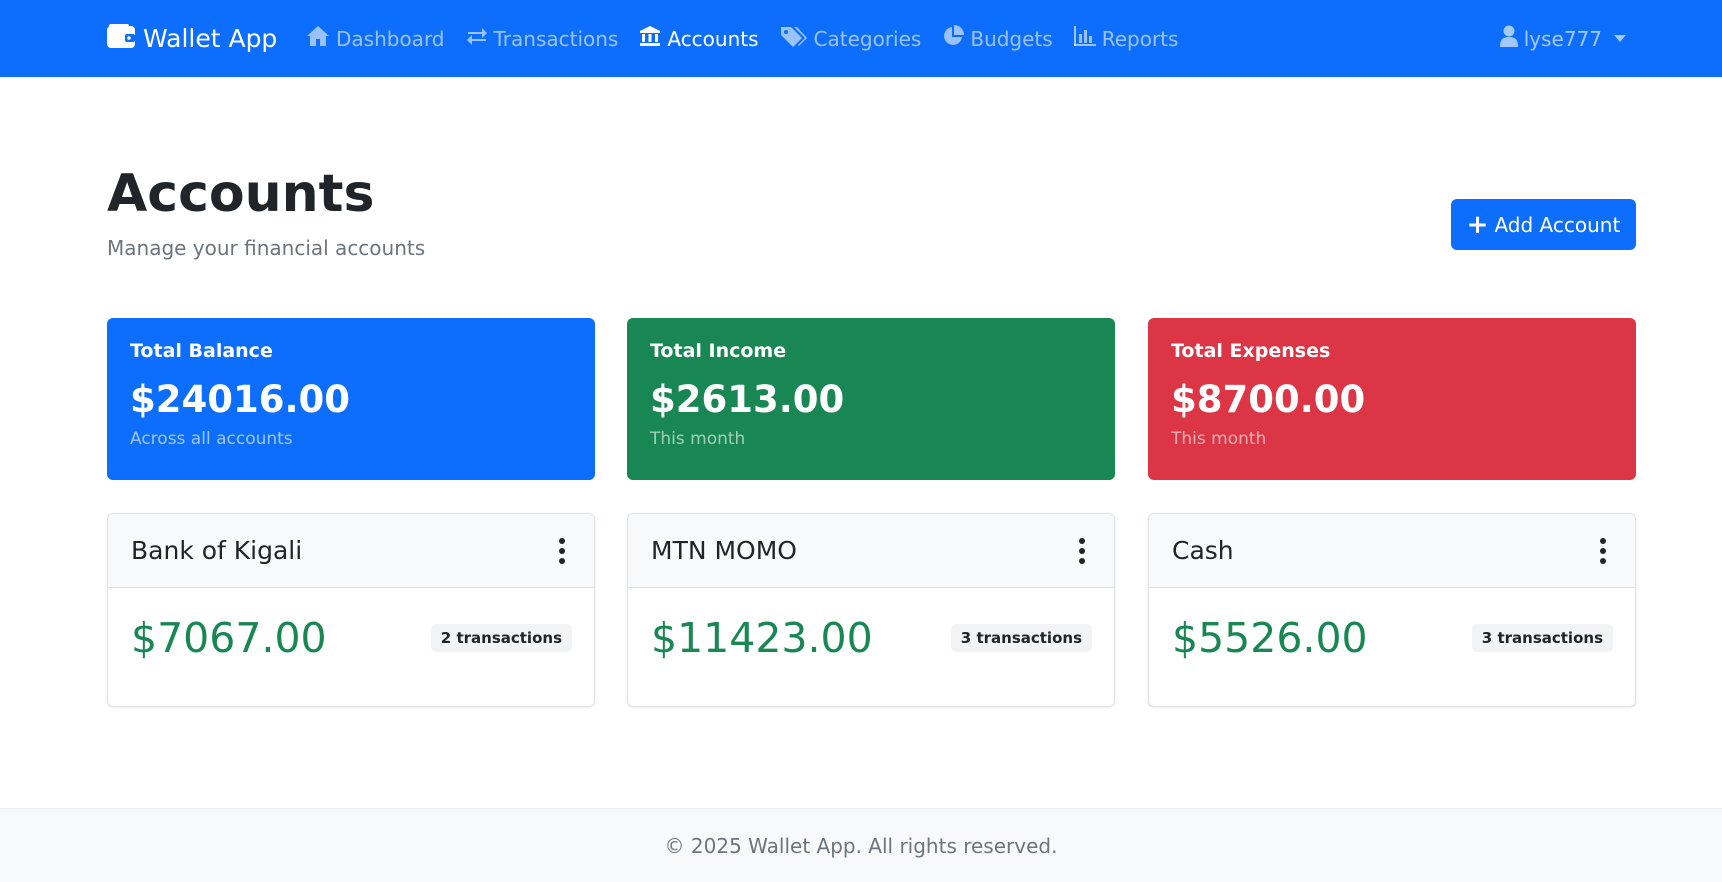 This screenshot has height=882, width=1722. What do you see at coordinates (956, 38) in the screenshot?
I see `pie-chart-icon` at bounding box center [956, 38].